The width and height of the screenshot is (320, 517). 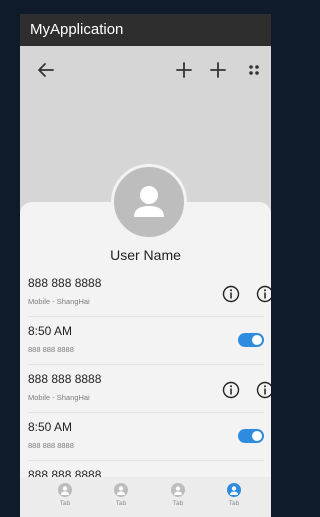 What do you see at coordinates (145, 497) in the screenshot?
I see `bottom-tab-bar: Tab Tab Tab Tab` at bounding box center [145, 497].